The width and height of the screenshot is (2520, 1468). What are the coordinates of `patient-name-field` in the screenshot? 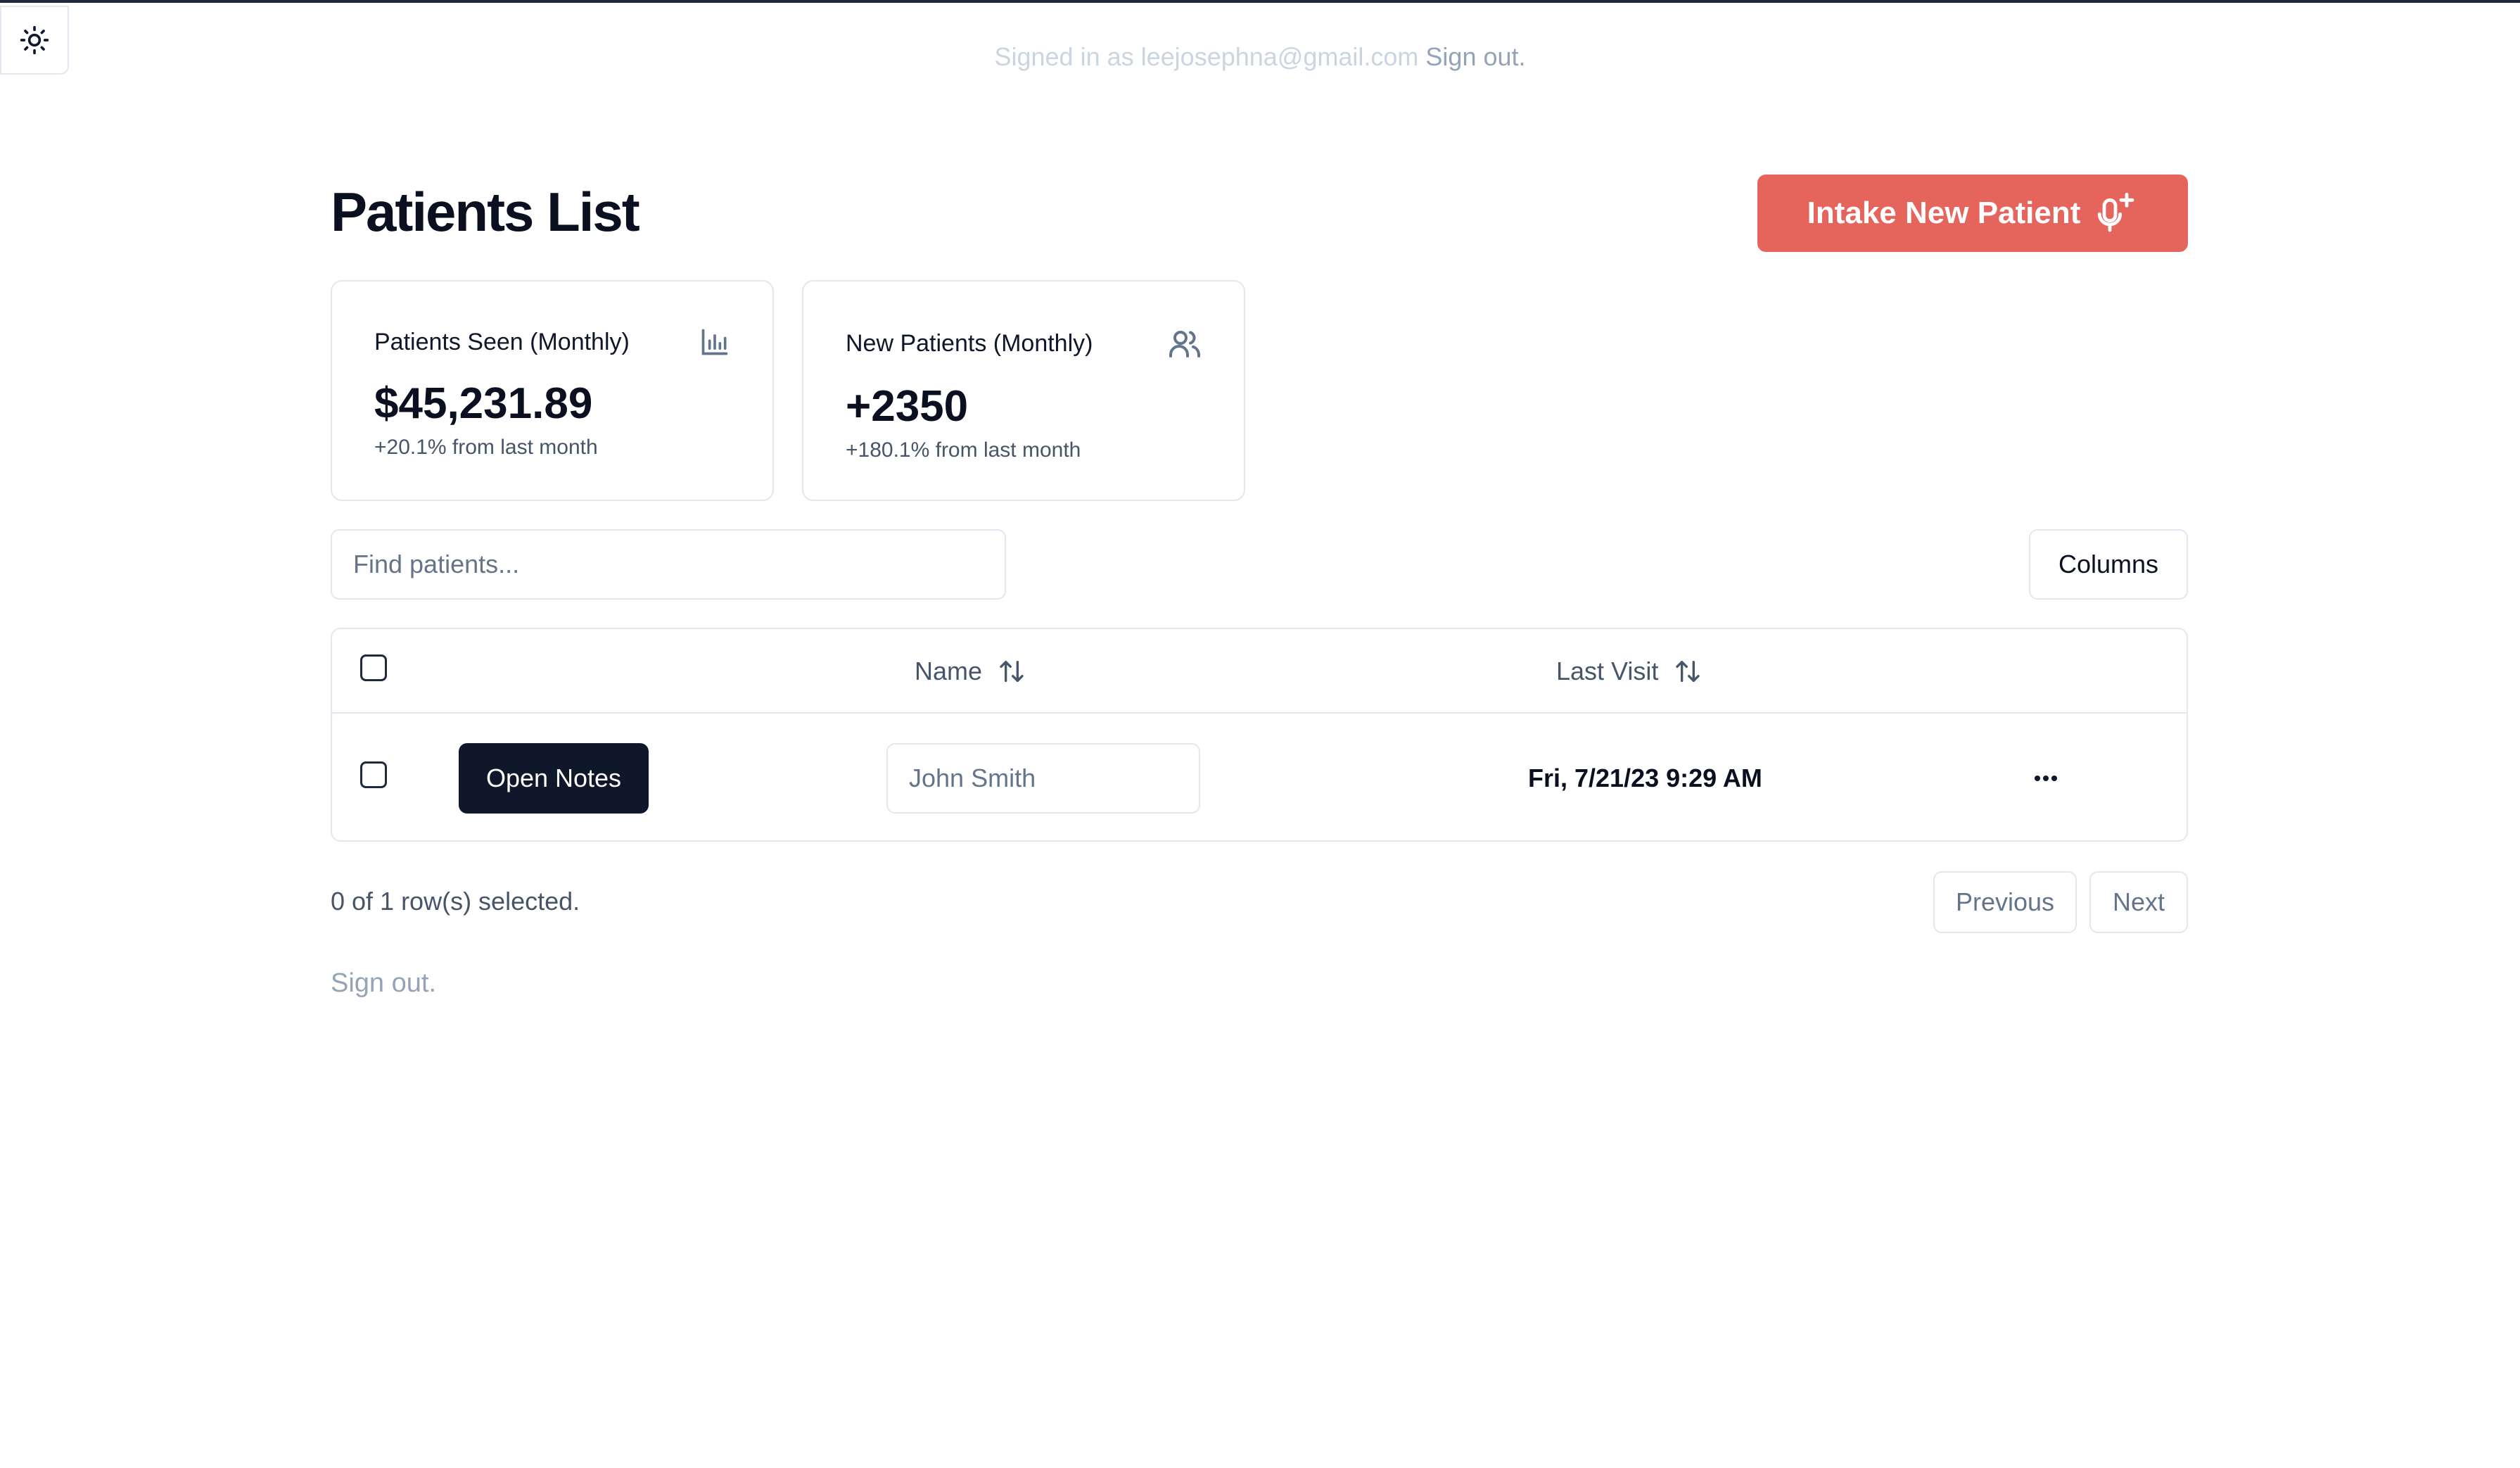 It's located at (1043, 778).